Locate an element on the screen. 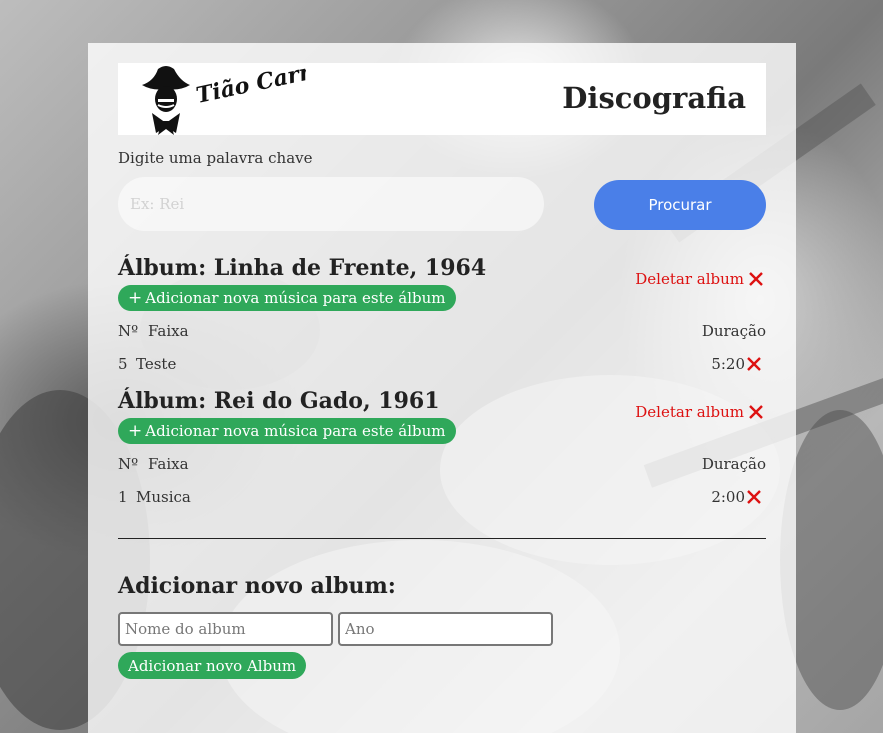 This screenshot has height=733, width=883. cowboy-logo-icon: Tião Carreiro is located at coordinates (248, 94).